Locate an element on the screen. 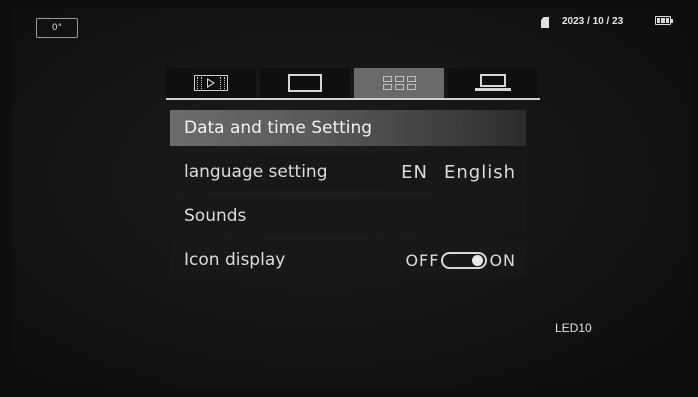 The image size is (698, 397). date-display: 2023 / 10 / 23 is located at coordinates (593, 21).